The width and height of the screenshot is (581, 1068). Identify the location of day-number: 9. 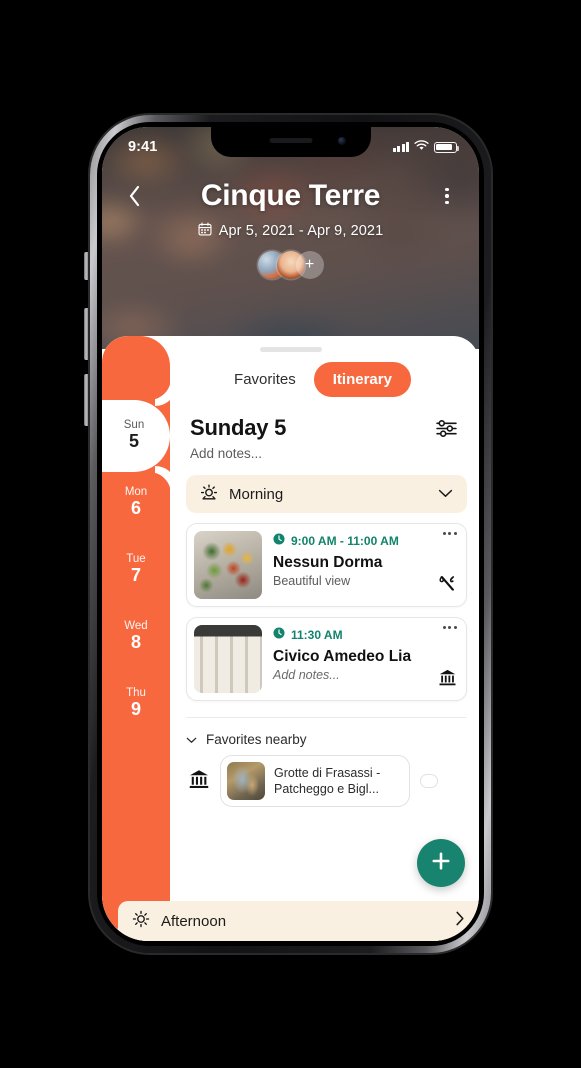
(135, 709).